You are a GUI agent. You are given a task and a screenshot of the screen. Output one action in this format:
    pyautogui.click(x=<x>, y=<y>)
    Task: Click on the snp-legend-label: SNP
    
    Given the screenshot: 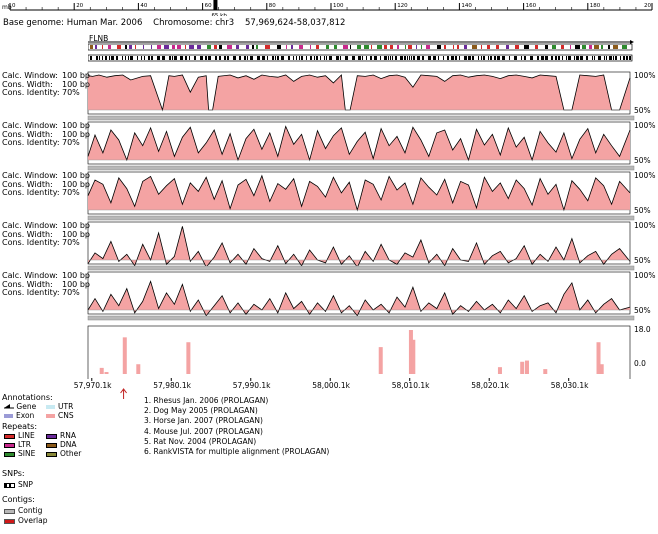 What is the action you would take?
    pyautogui.click(x=25, y=484)
    